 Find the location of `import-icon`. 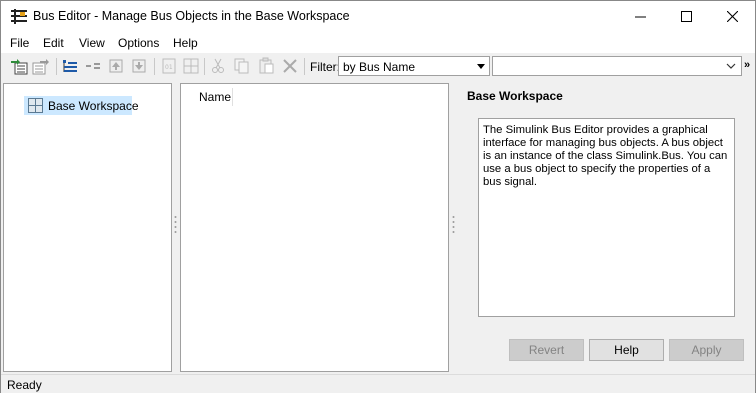

import-icon is located at coordinates (19, 66).